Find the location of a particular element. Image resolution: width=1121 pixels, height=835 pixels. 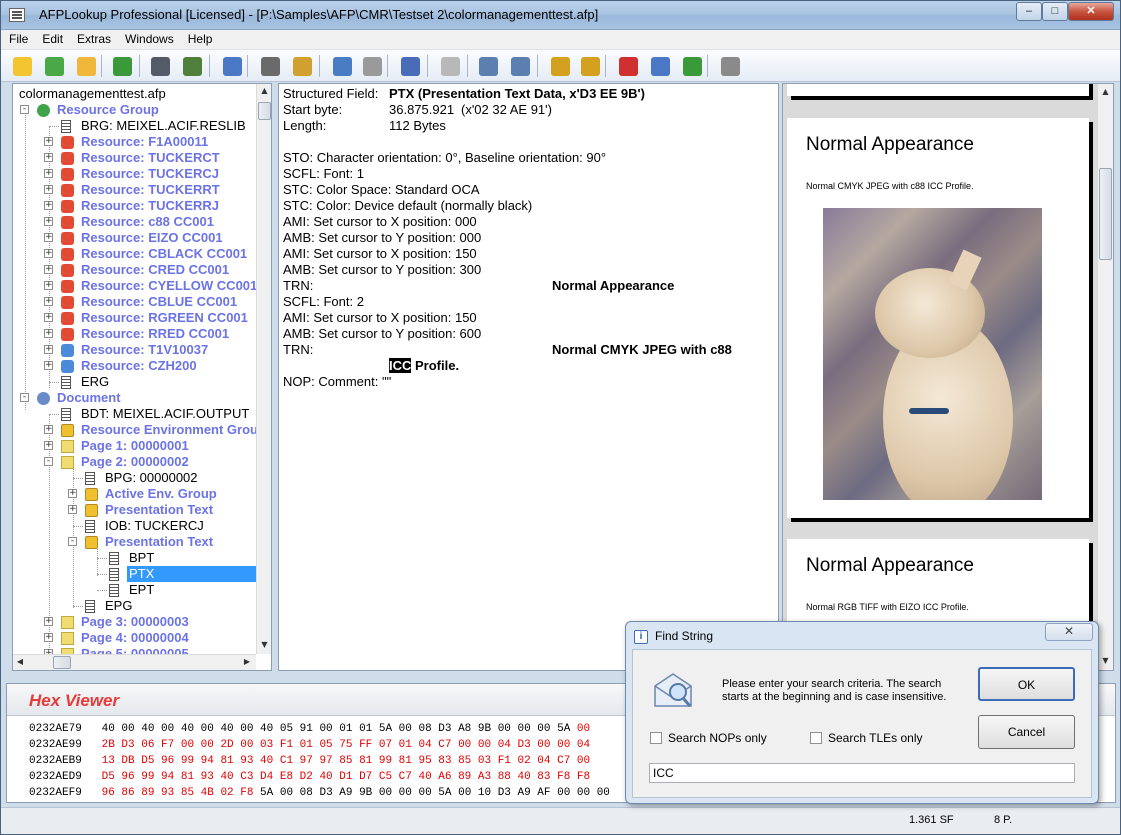

tree-item: + Resource: TUCKERCT is located at coordinates (134, 158).